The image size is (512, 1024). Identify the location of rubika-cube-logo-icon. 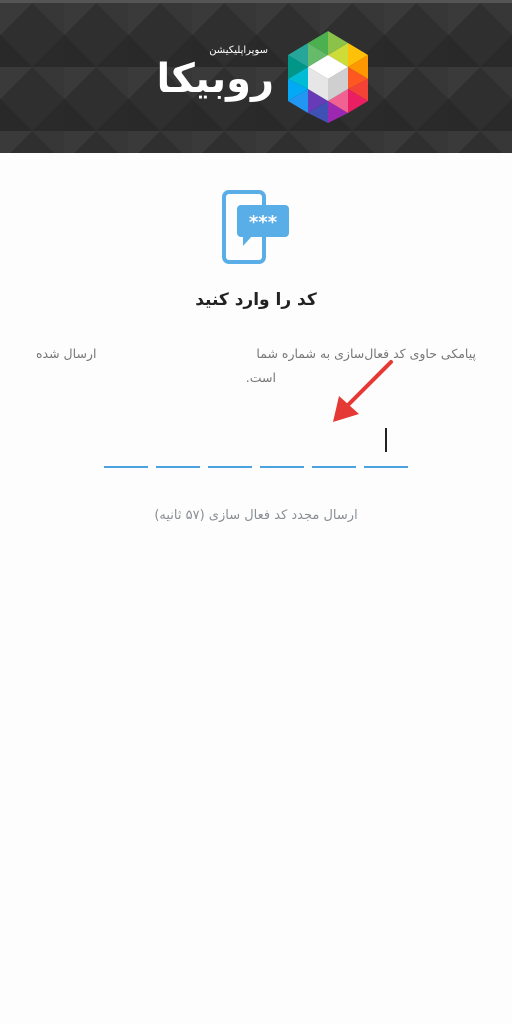
(328, 77).